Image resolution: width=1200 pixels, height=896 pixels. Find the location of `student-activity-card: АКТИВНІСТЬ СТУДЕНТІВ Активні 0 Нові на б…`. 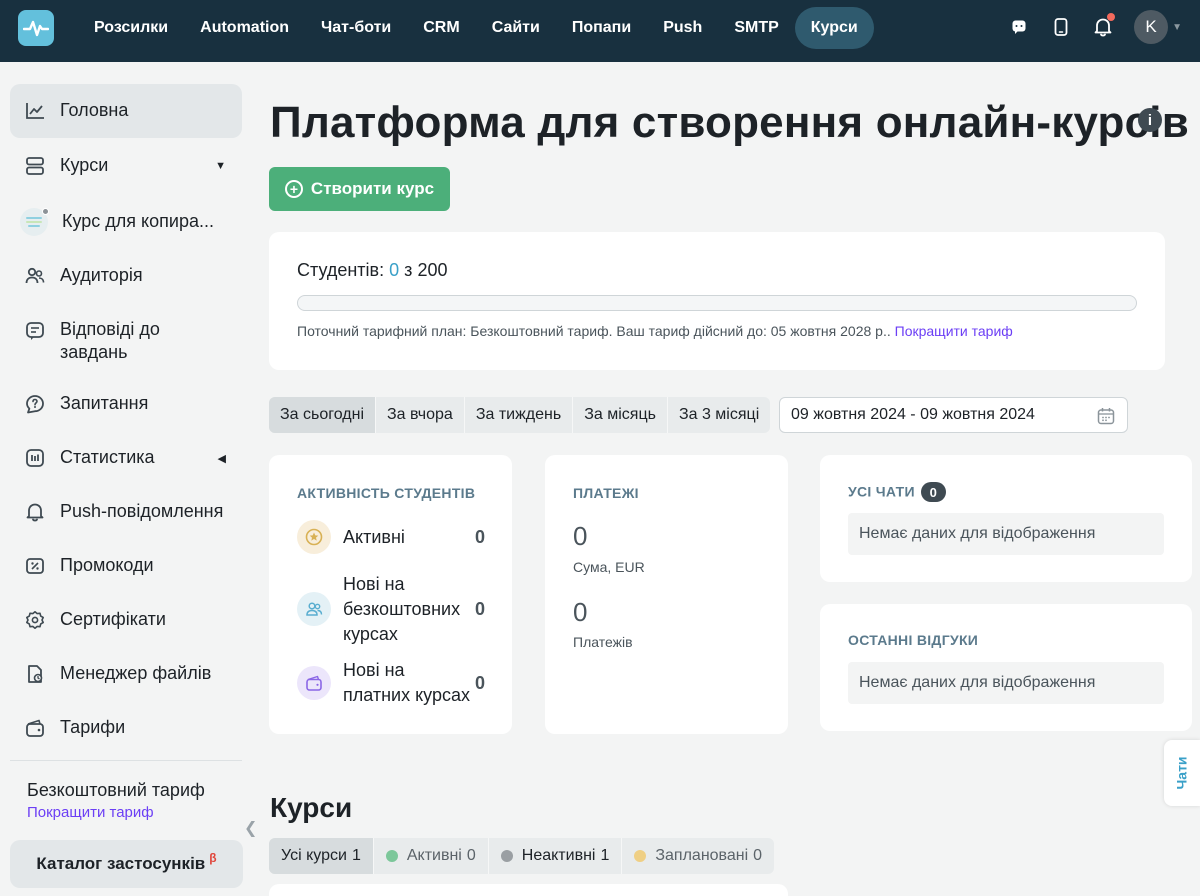

student-activity-card: АКТИВНІСТЬ СТУДЕНТІВ Активні 0 Нові на б… is located at coordinates (390, 594).